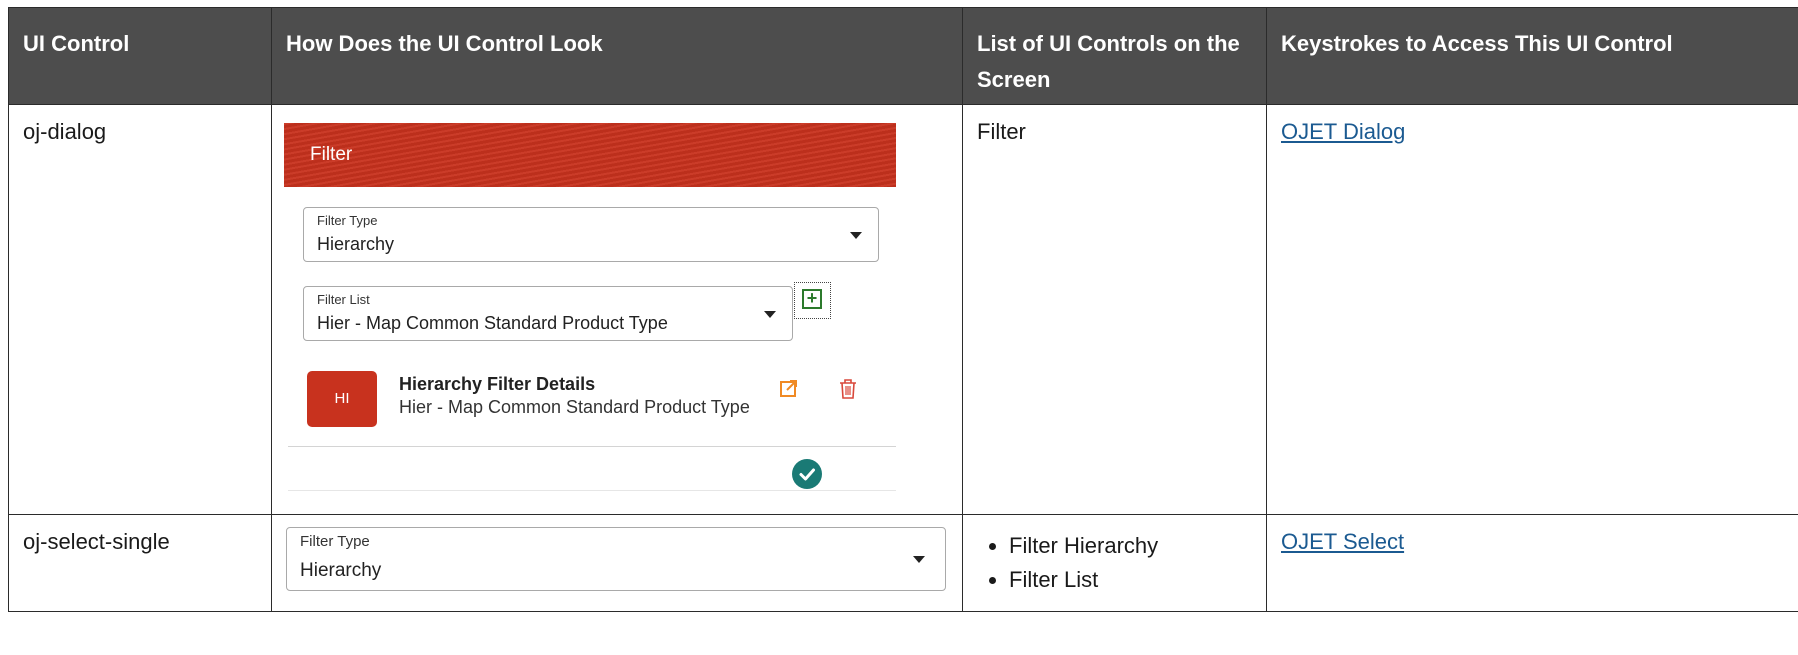 Image resolution: width=1798 pixels, height=655 pixels. Describe the element at coordinates (590, 155) in the screenshot. I see `dialog-header: Filter` at that location.